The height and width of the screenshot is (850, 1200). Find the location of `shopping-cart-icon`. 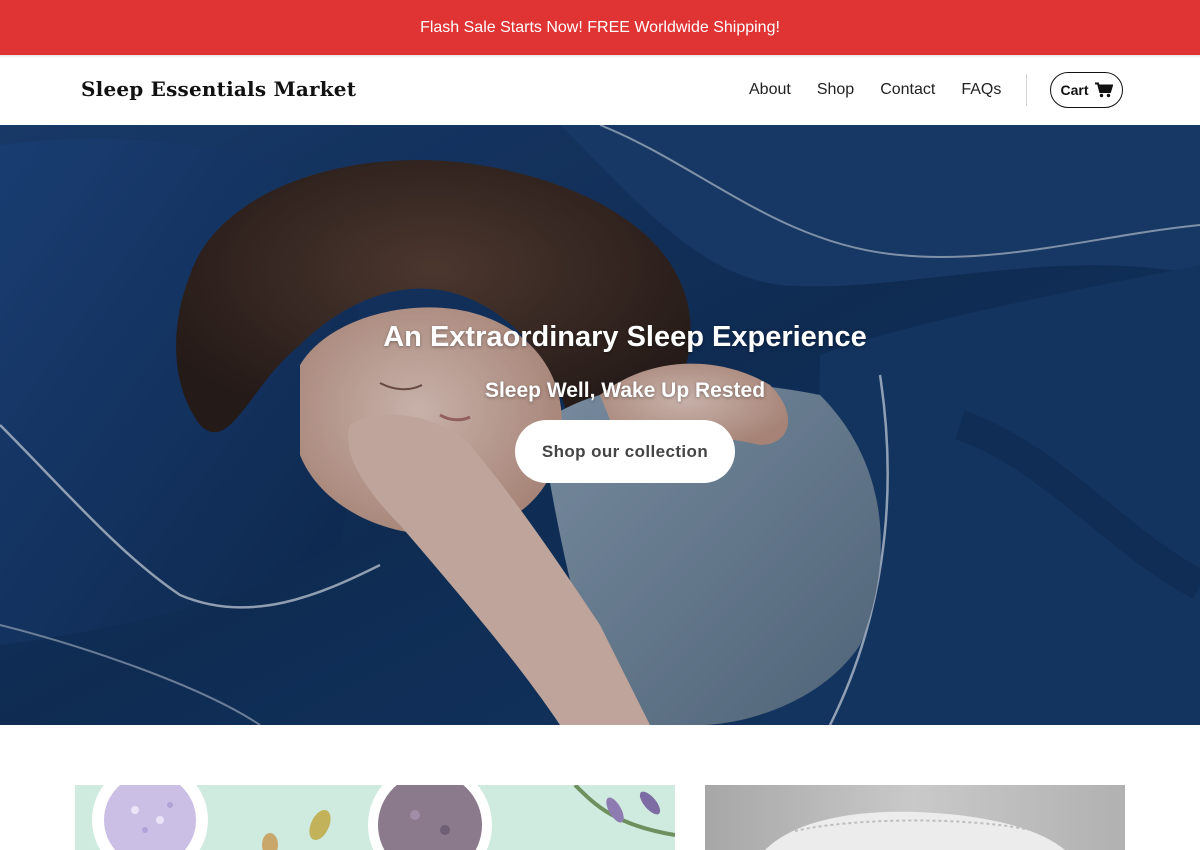

shopping-cart-icon is located at coordinates (1103, 90).